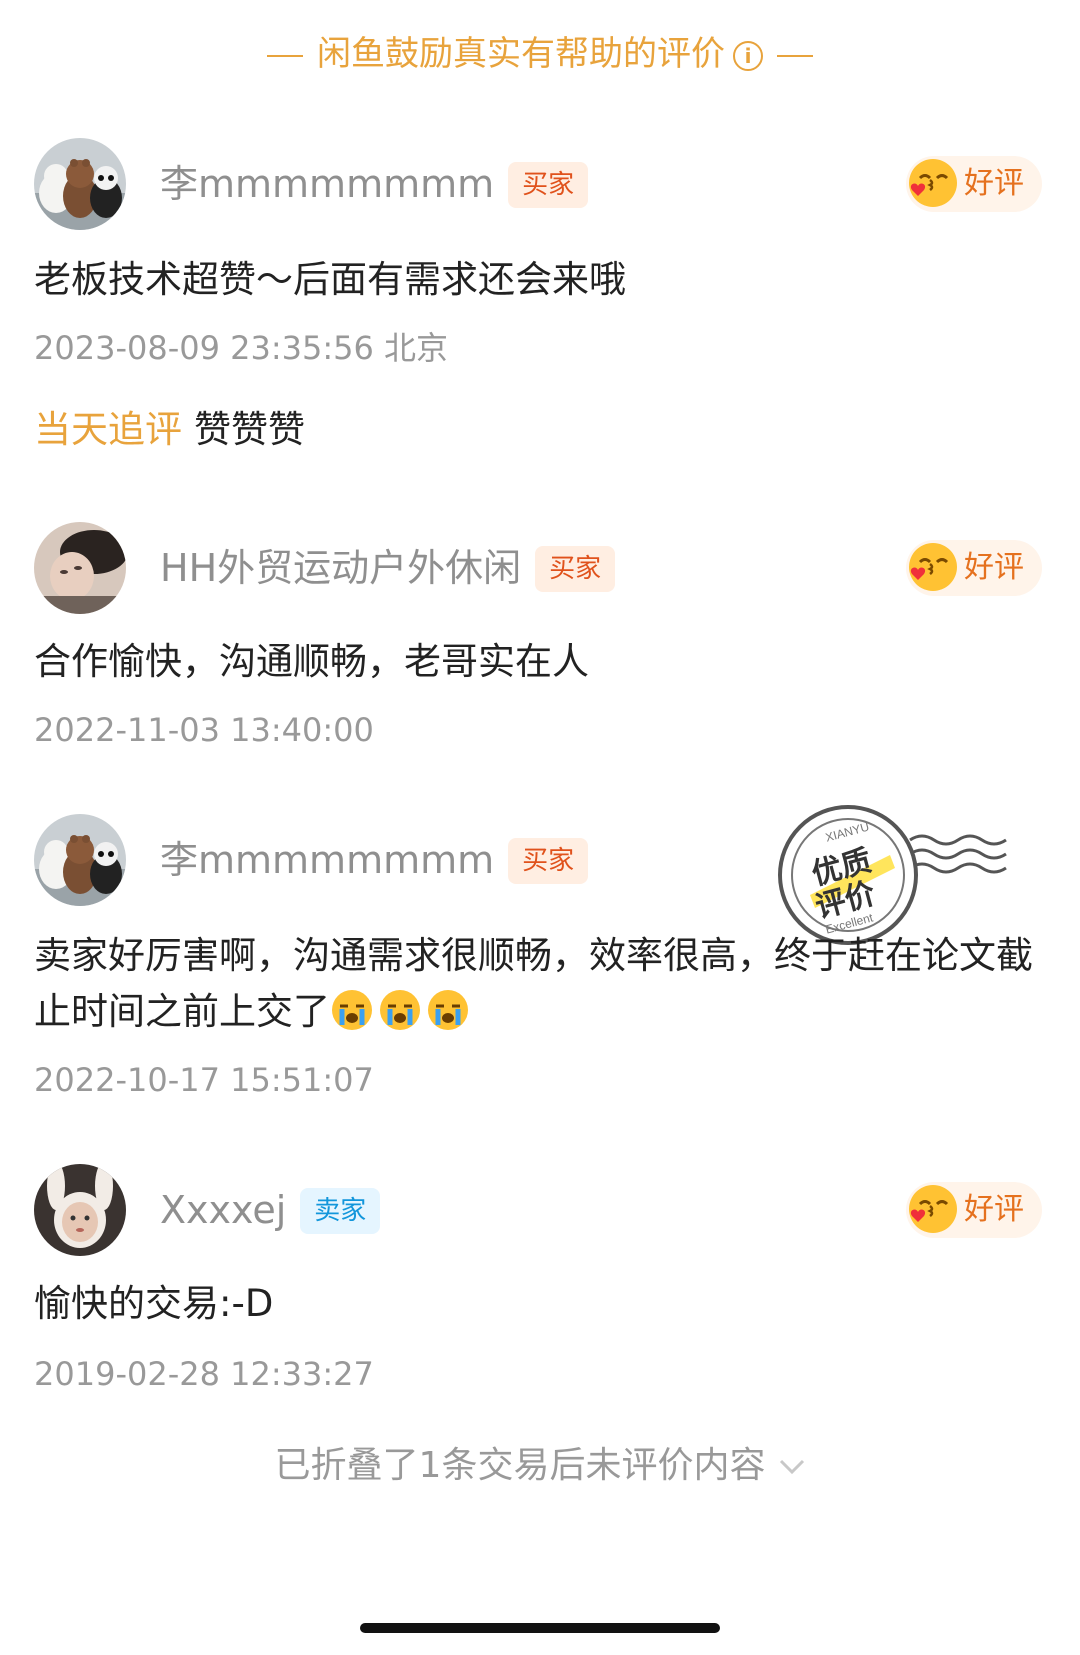 Image resolution: width=1080 pixels, height=1655 pixels. What do you see at coordinates (520, 1465) in the screenshot?
I see `folded-text: 已折叠了1条交易后未评价内容` at bounding box center [520, 1465].